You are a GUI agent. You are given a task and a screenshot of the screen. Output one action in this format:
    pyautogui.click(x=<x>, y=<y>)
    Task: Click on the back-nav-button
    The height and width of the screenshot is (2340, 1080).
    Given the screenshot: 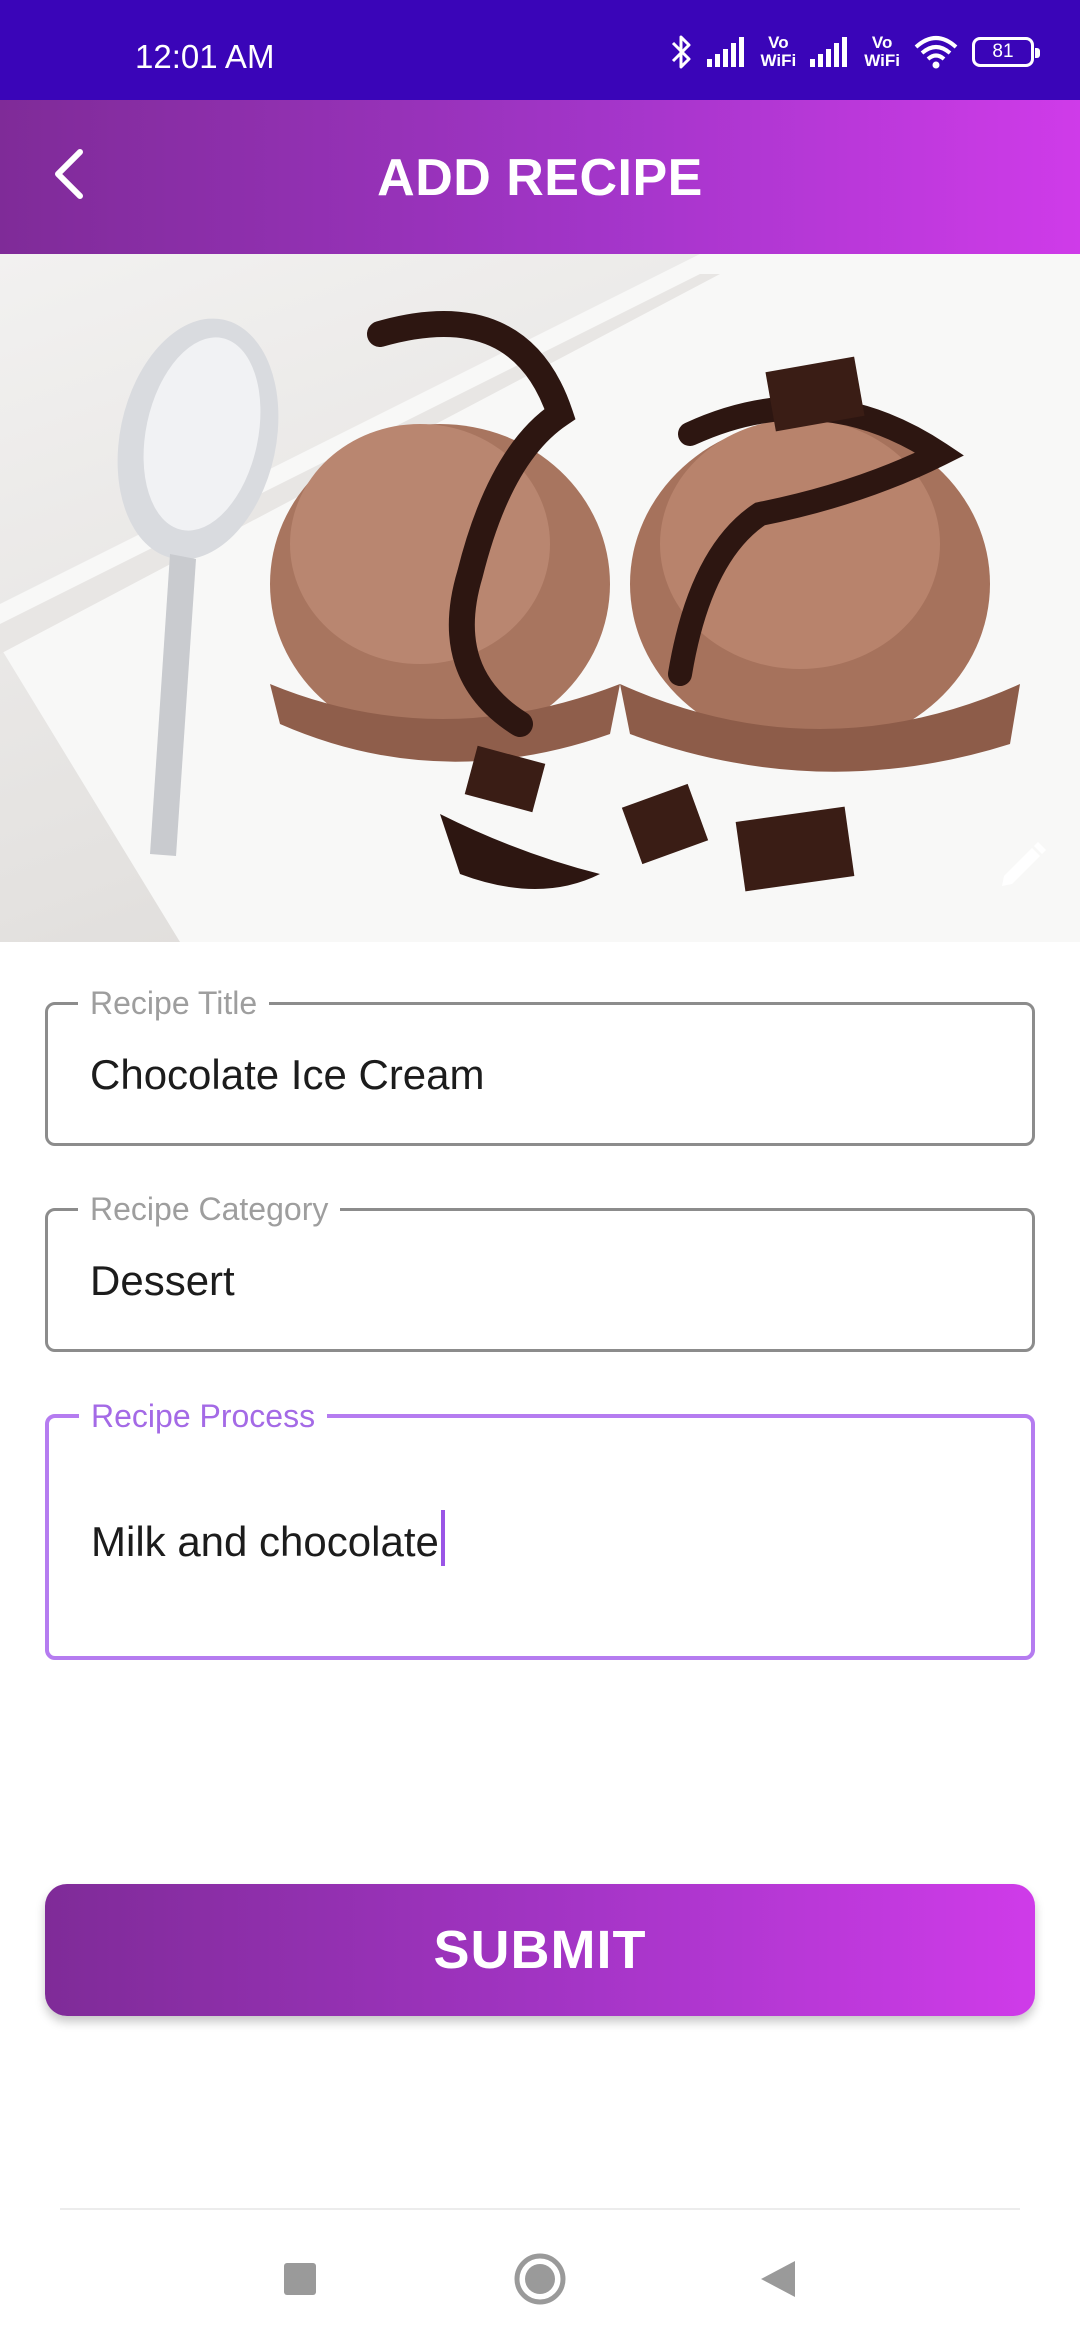 What is the action you would take?
    pyautogui.click(x=778, y=2281)
    